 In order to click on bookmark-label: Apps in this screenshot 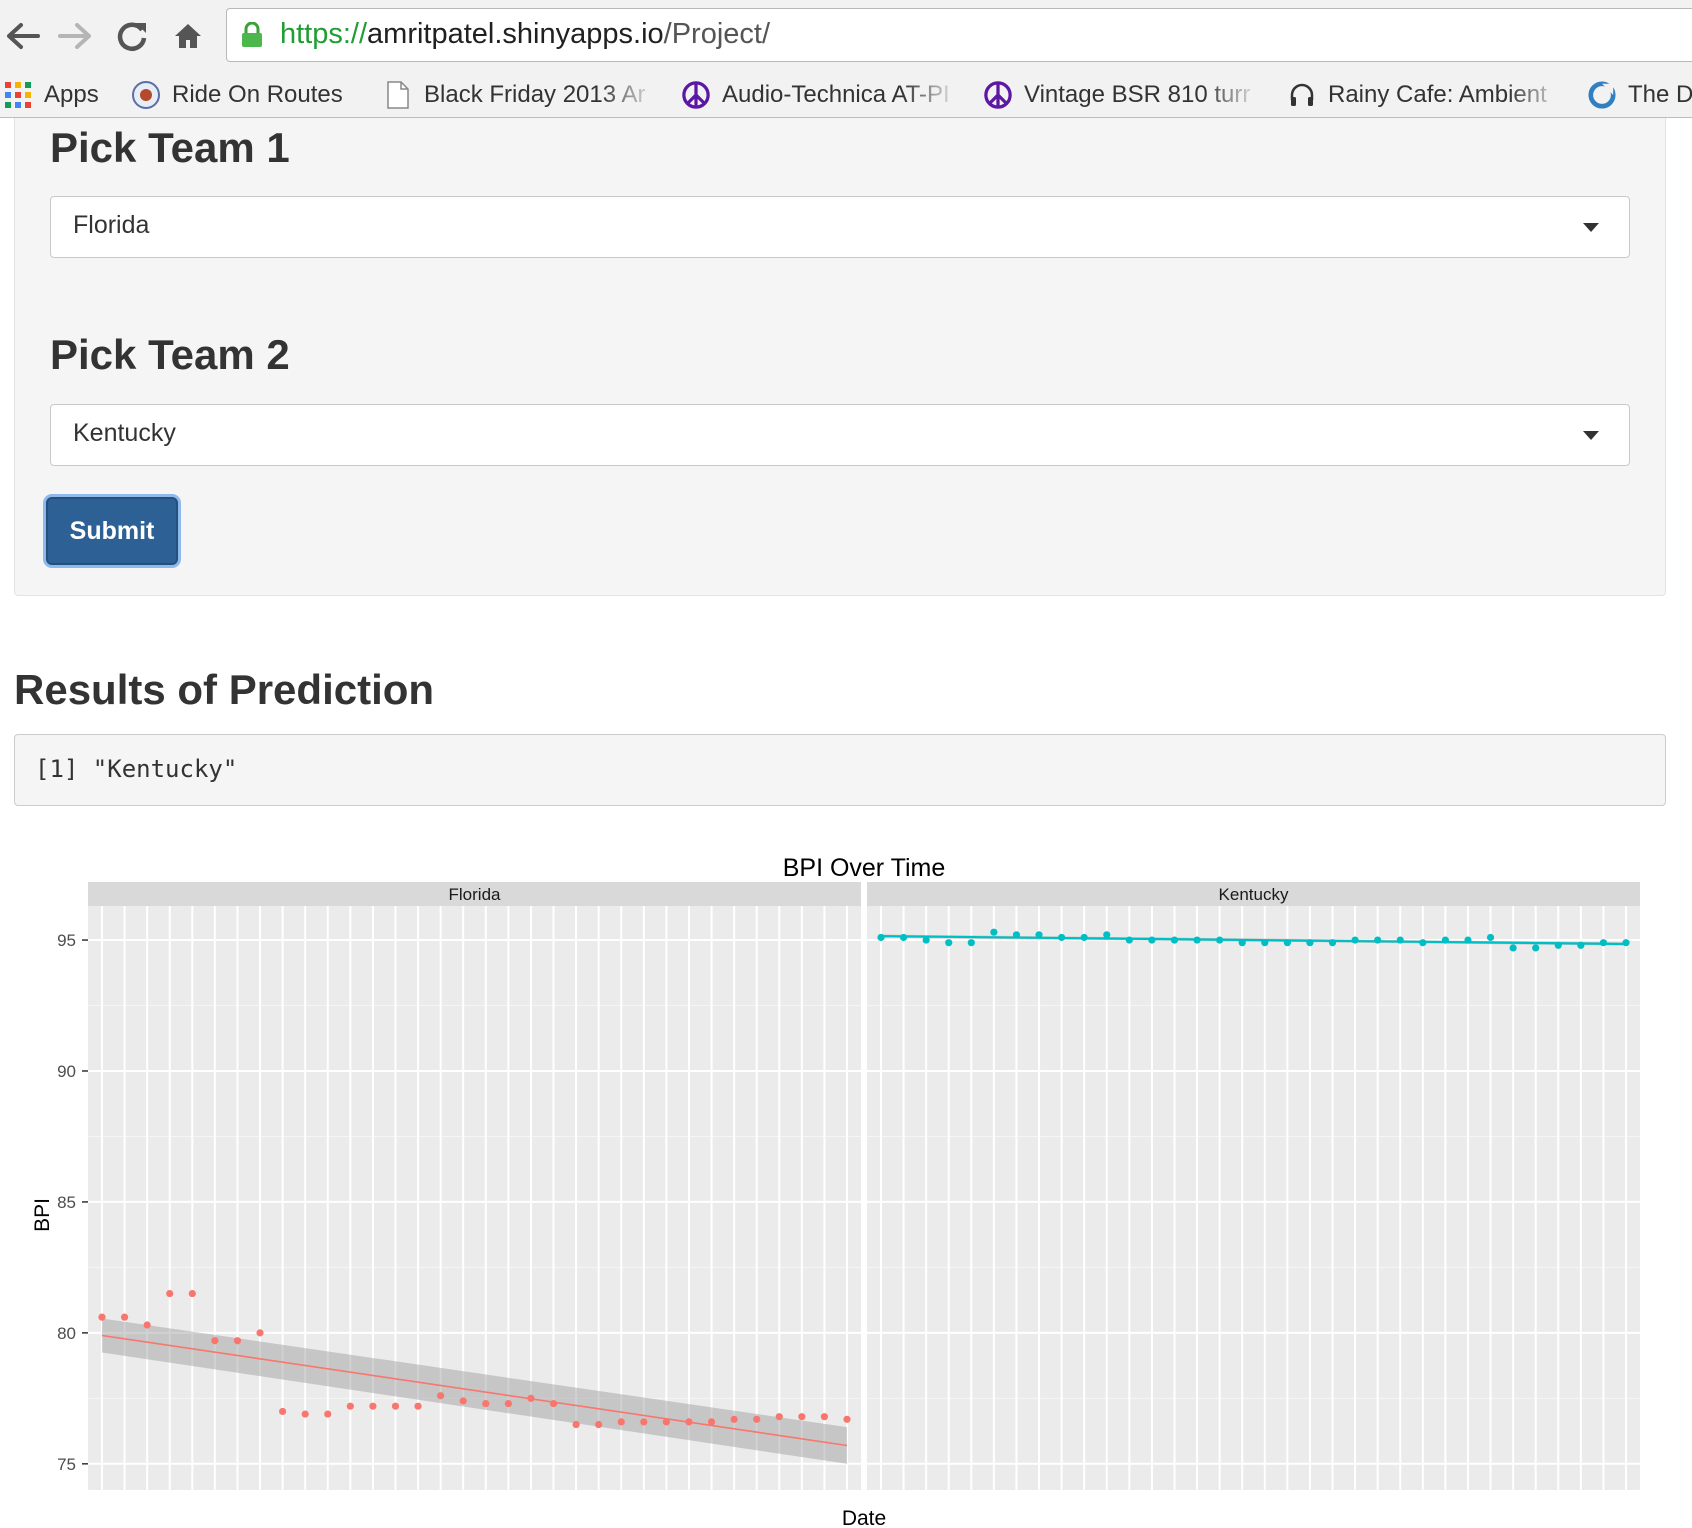, I will do `click(71, 94)`.